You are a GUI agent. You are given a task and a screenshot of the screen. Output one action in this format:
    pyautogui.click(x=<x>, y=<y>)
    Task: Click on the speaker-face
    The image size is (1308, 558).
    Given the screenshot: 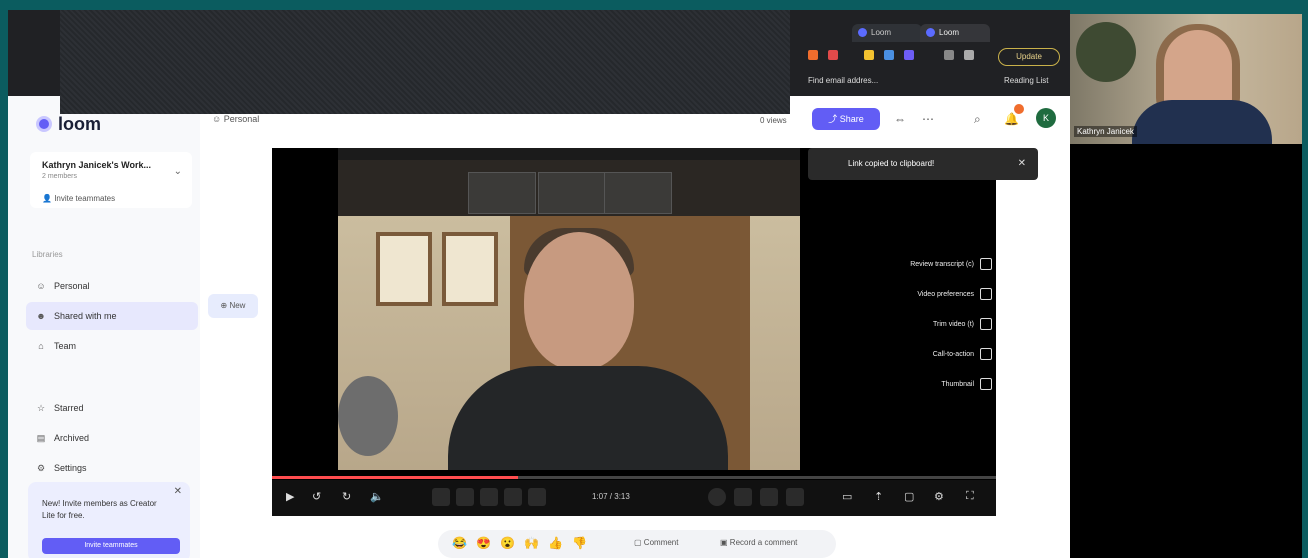 What is the action you would take?
    pyautogui.click(x=579, y=301)
    